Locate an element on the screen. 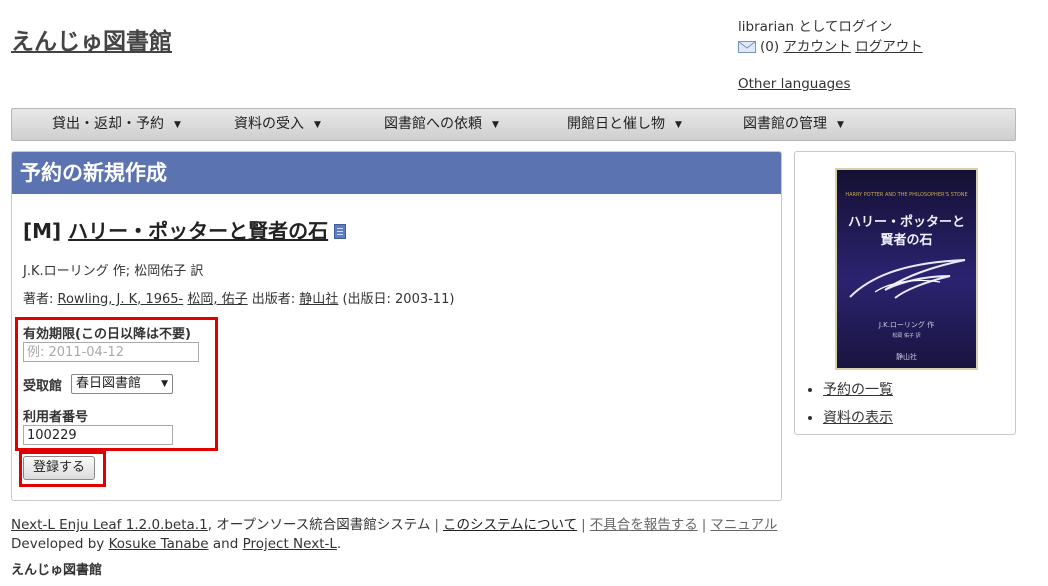  manual-link: マニュアル is located at coordinates (743, 525).